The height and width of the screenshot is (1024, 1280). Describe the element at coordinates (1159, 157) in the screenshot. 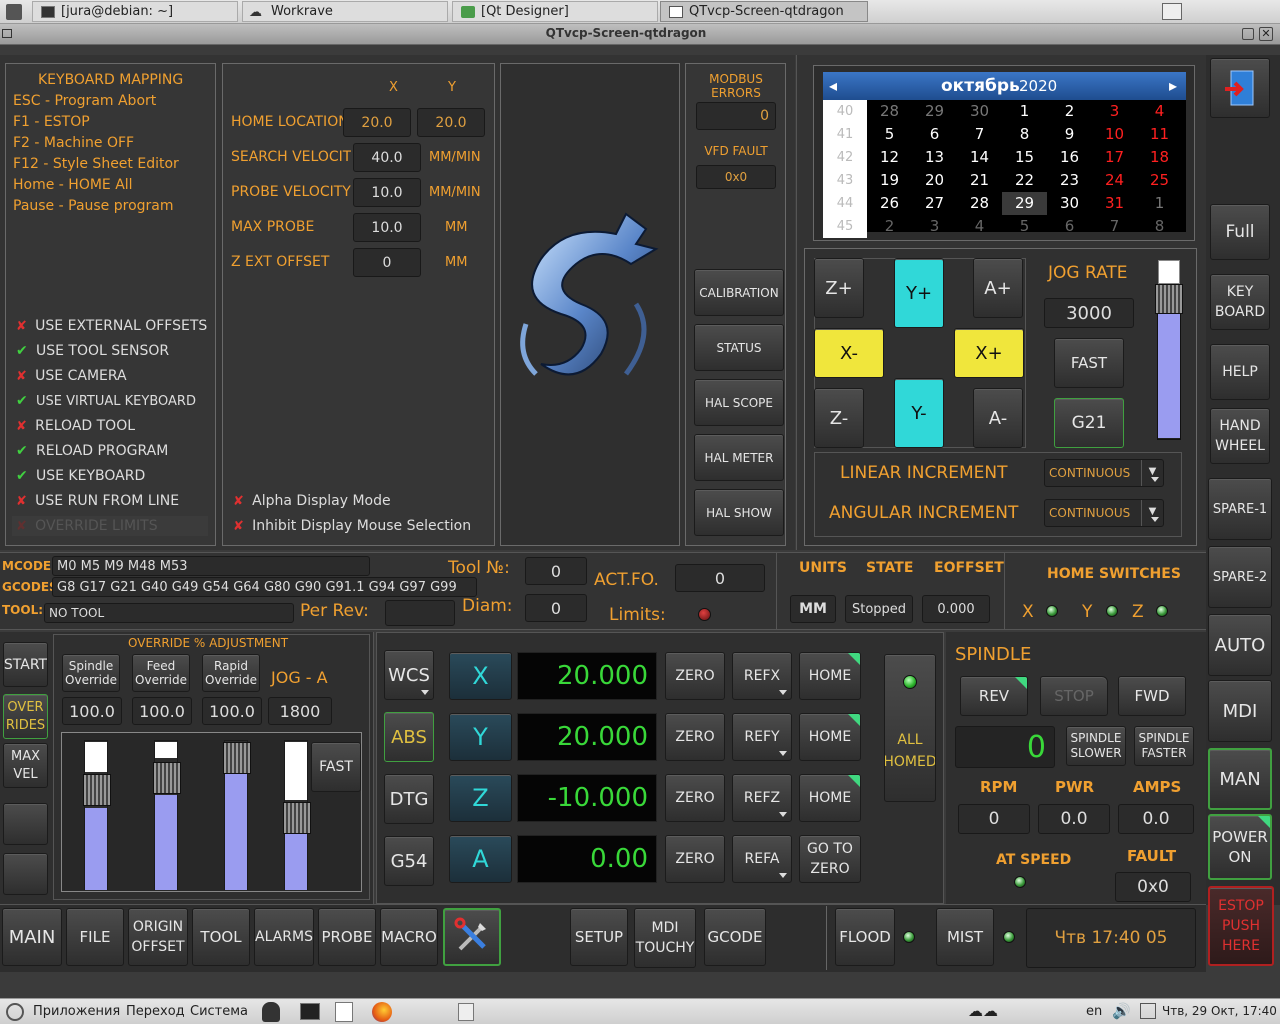

I see `calendar-day: 18` at that location.